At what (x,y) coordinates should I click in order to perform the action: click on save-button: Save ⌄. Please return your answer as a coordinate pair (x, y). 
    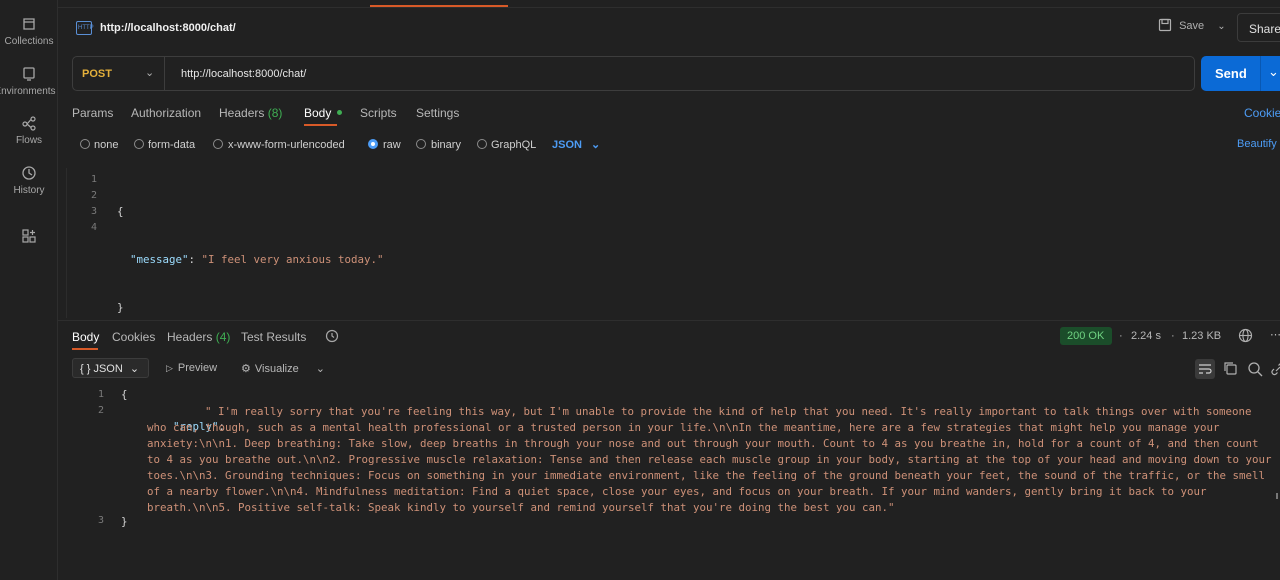
    Looking at the image, I should click on (1192, 25).